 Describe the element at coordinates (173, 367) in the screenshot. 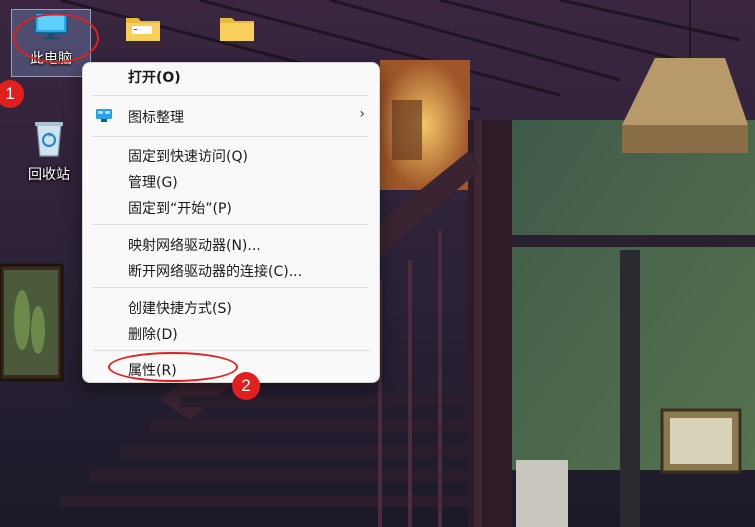

I see `annotation-circle-properties` at that location.